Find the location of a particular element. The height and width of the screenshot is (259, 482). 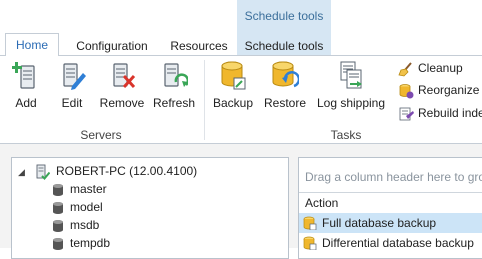

backup-button: Backup is located at coordinates (233, 85).